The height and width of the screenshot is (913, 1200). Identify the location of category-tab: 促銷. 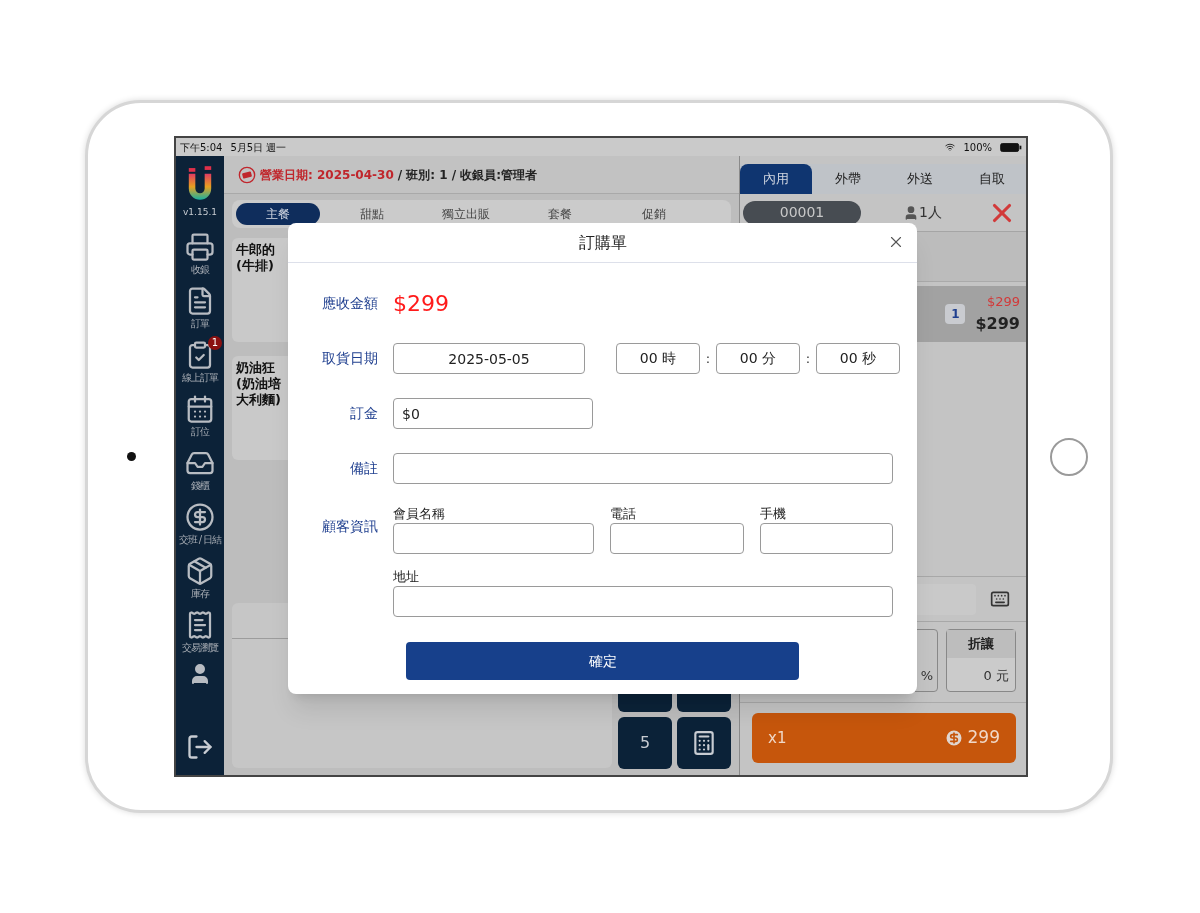
(654, 214).